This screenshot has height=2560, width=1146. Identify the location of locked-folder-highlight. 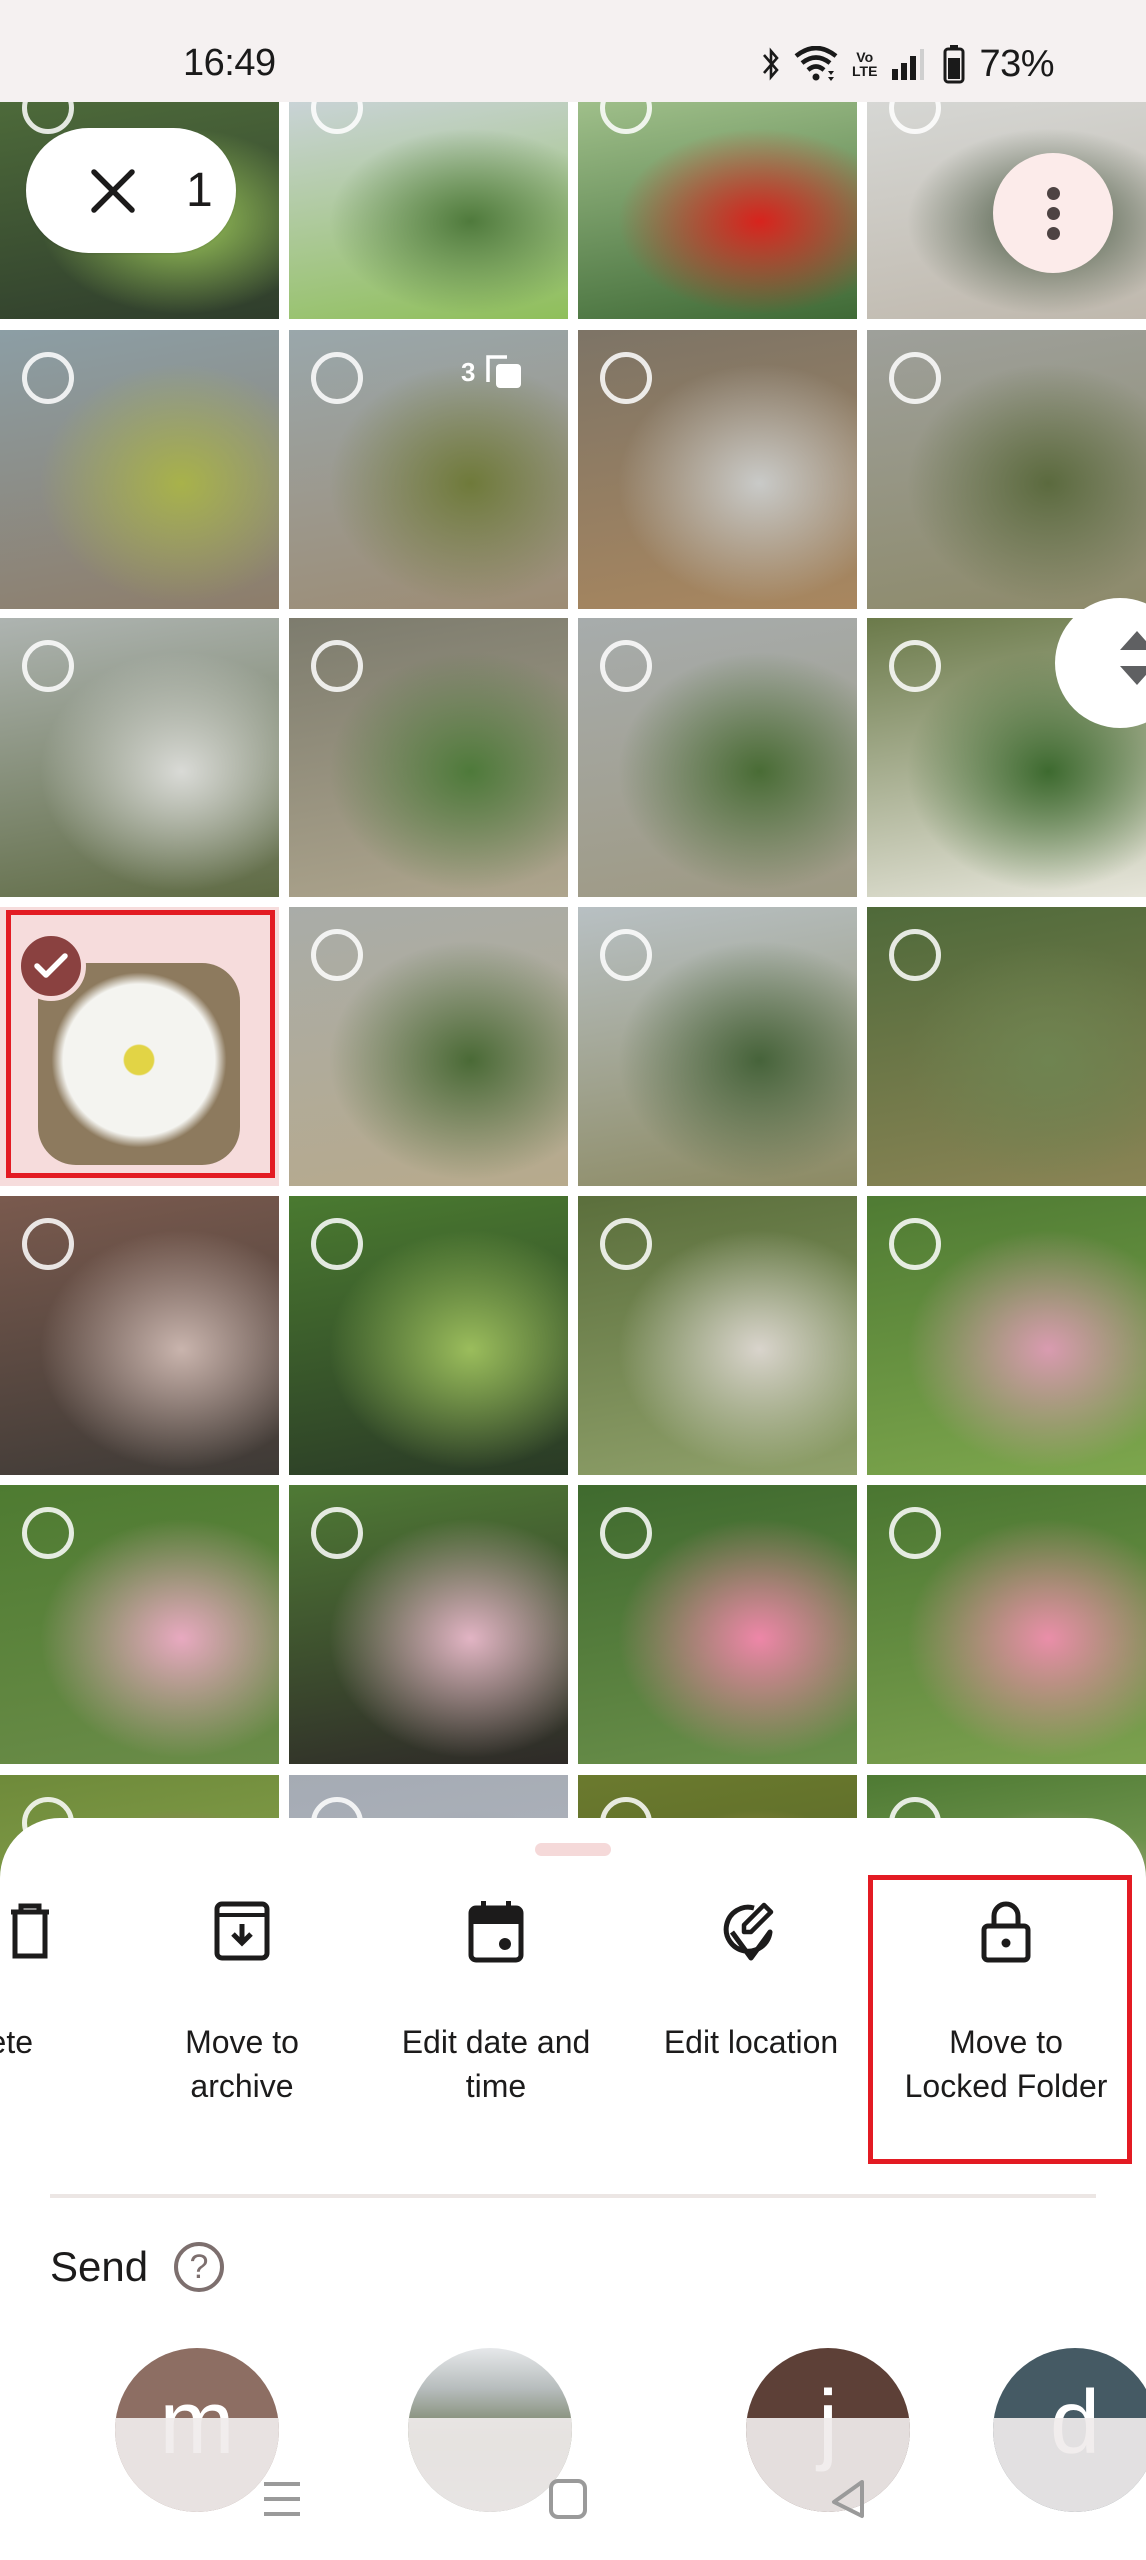
(1000, 2019).